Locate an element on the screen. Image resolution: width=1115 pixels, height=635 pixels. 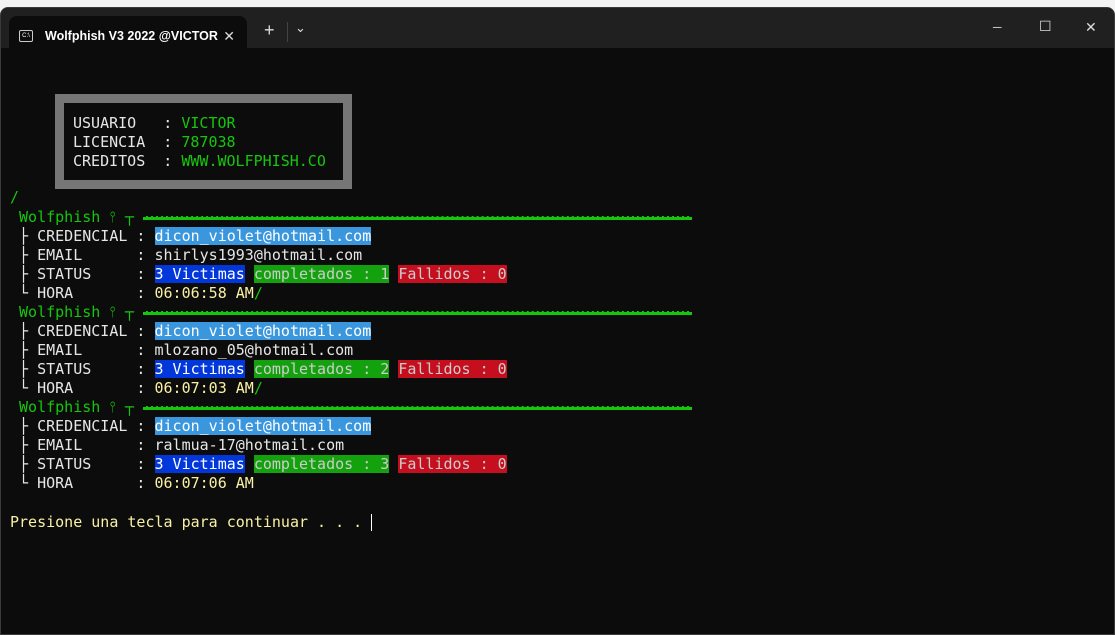
usuario-line: USUARIO : VICTOR is located at coordinates (154, 123).